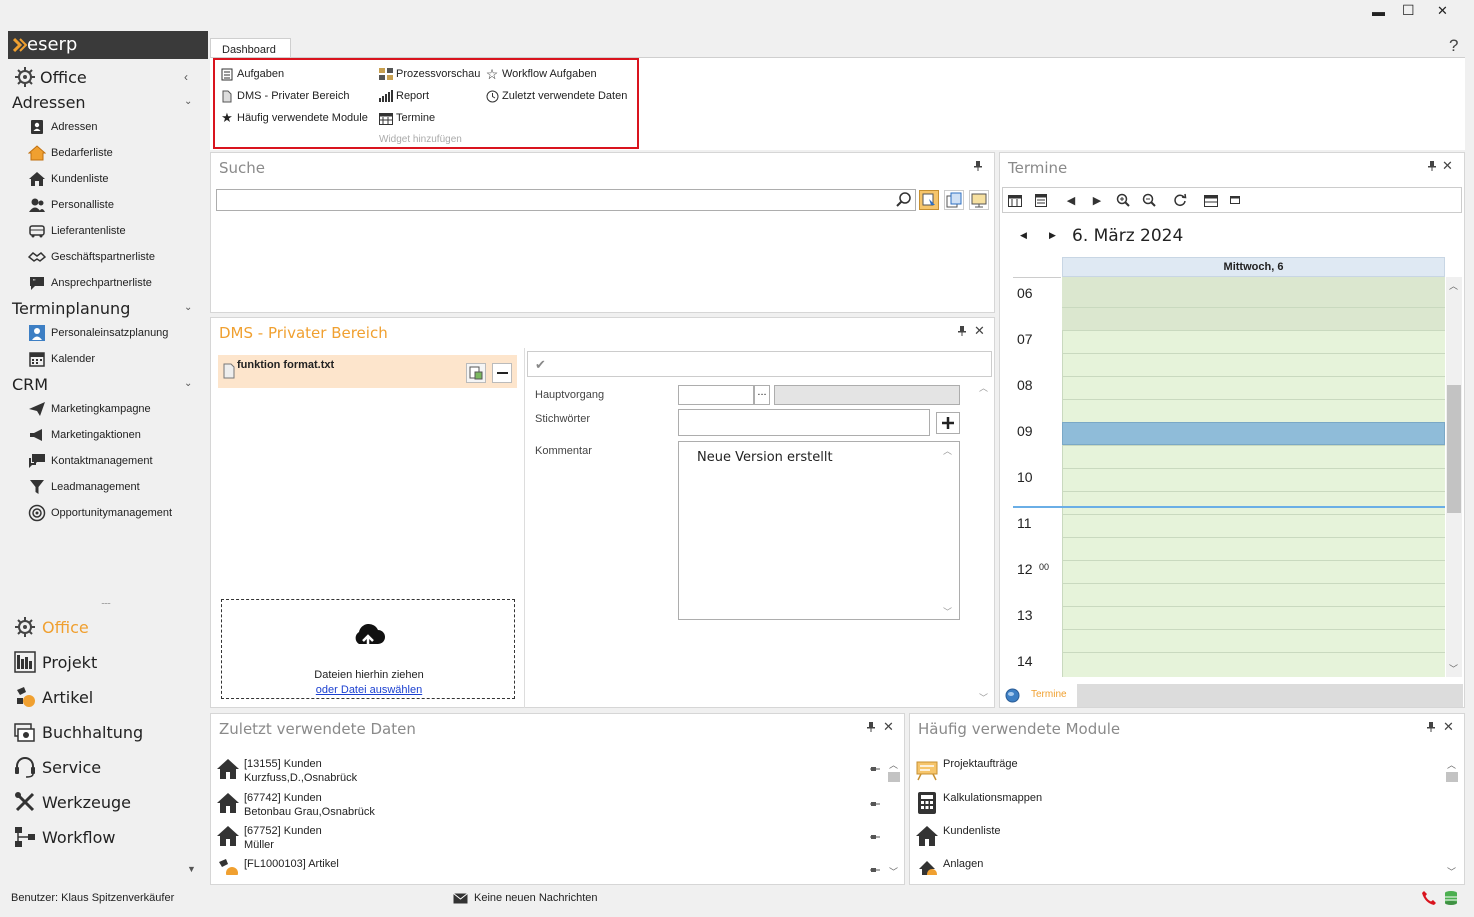 The width and height of the screenshot is (1474, 917). I want to click on scrollbar-thumb, so click(1454, 449).